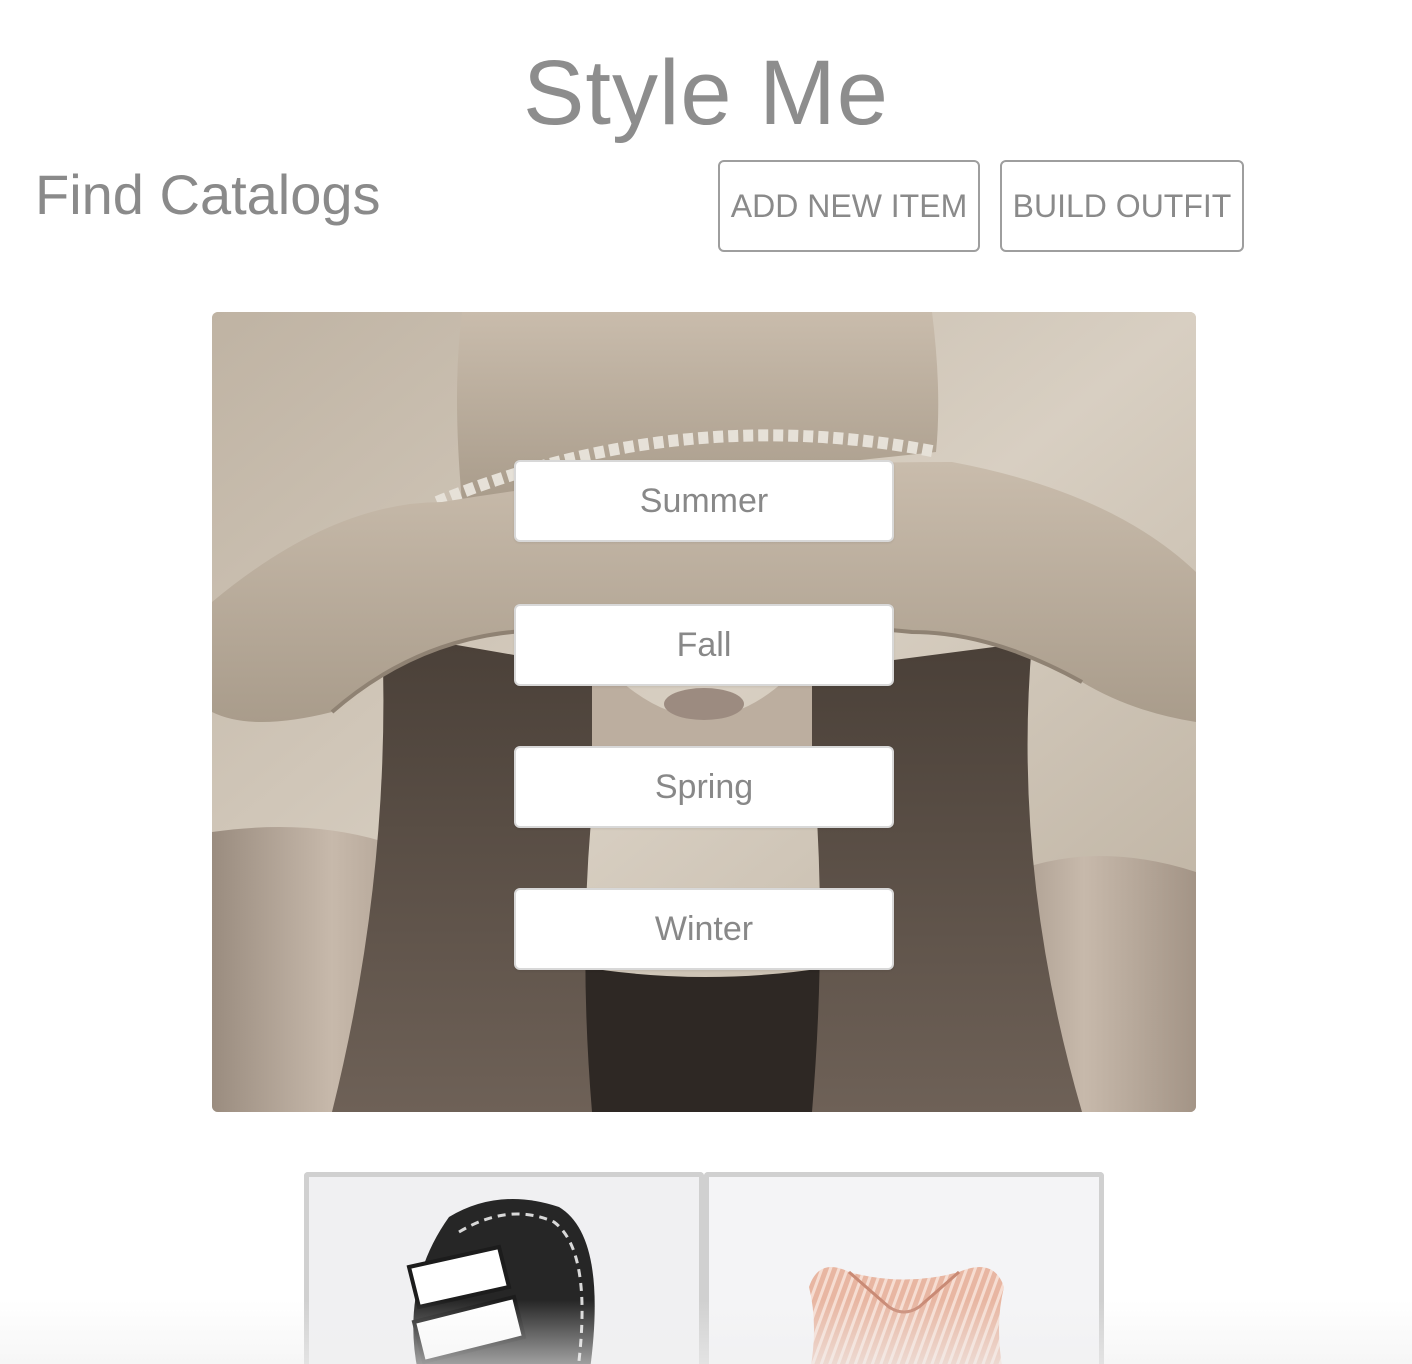  I want to click on sandal-image, so click(504, 1270).